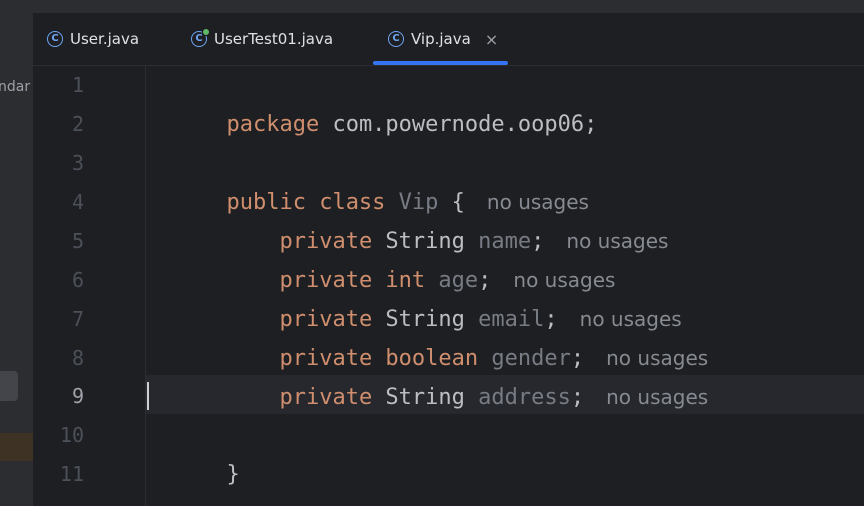 This screenshot has width=864, height=506. Describe the element at coordinates (89, 286) in the screenshot. I see `line-number-gutter: 1 2 3 4 5 6 7 8 9 10 11` at that location.